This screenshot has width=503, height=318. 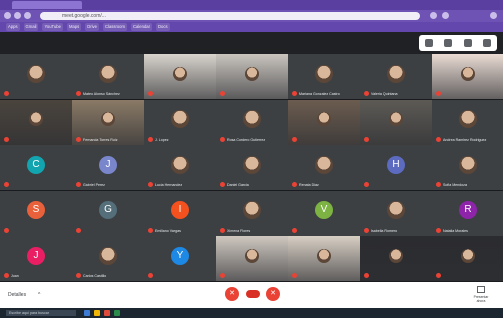 I want to click on meeting-details-button: Detalles, so click(x=17, y=295).